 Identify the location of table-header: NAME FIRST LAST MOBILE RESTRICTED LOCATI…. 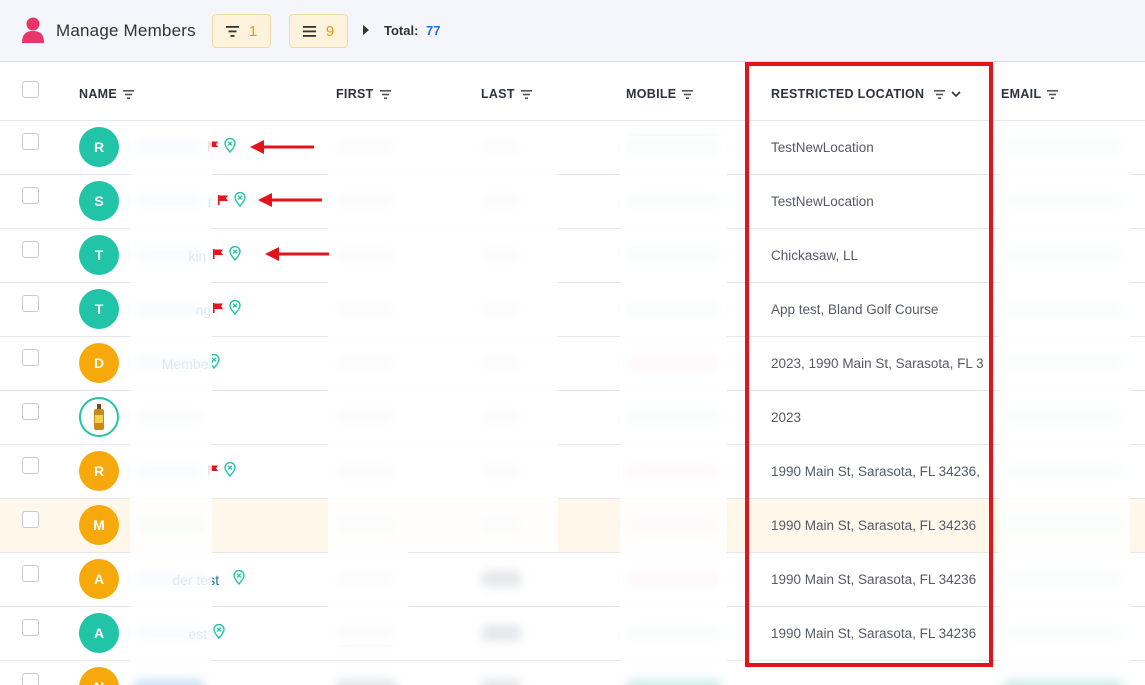
(572, 92).